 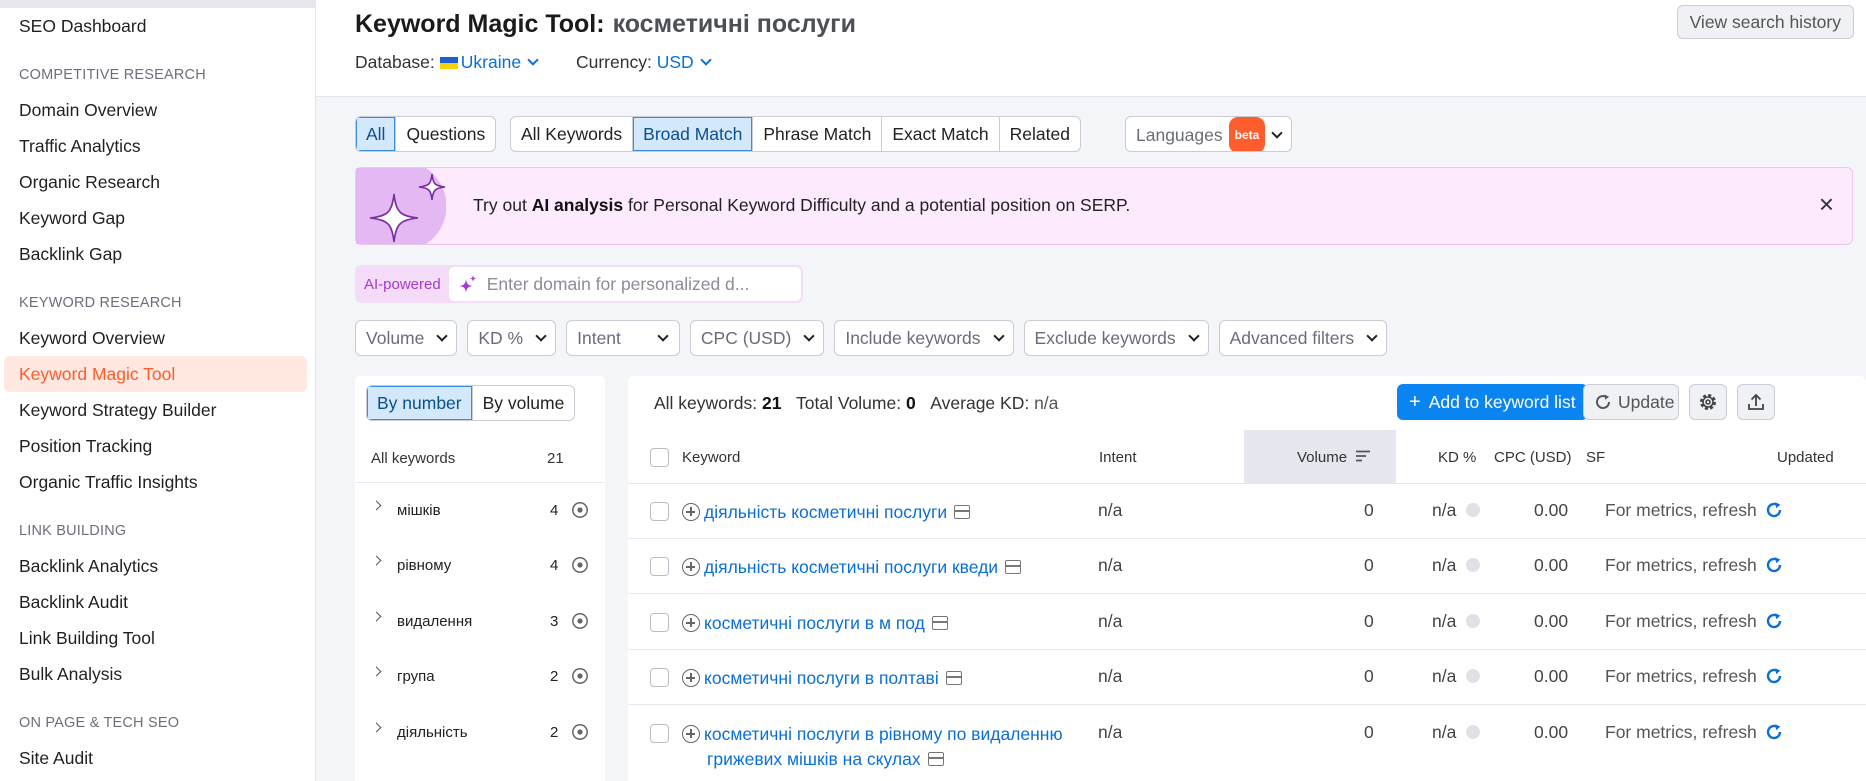 What do you see at coordinates (157, 602) in the screenshot?
I see `sidebar-item-backlink-audit: Backlink Audit` at bounding box center [157, 602].